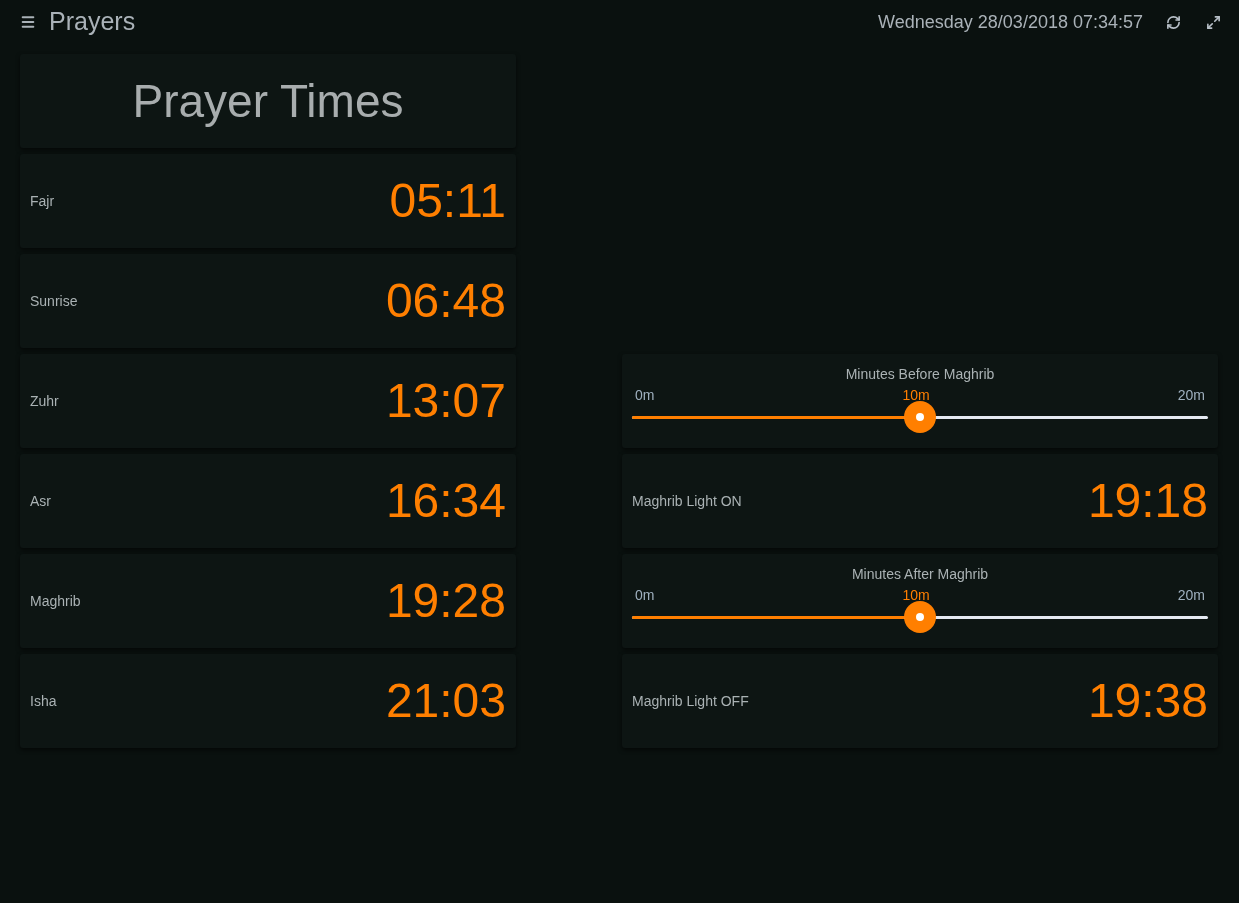  I want to click on time-label: Fajr, so click(42, 201).